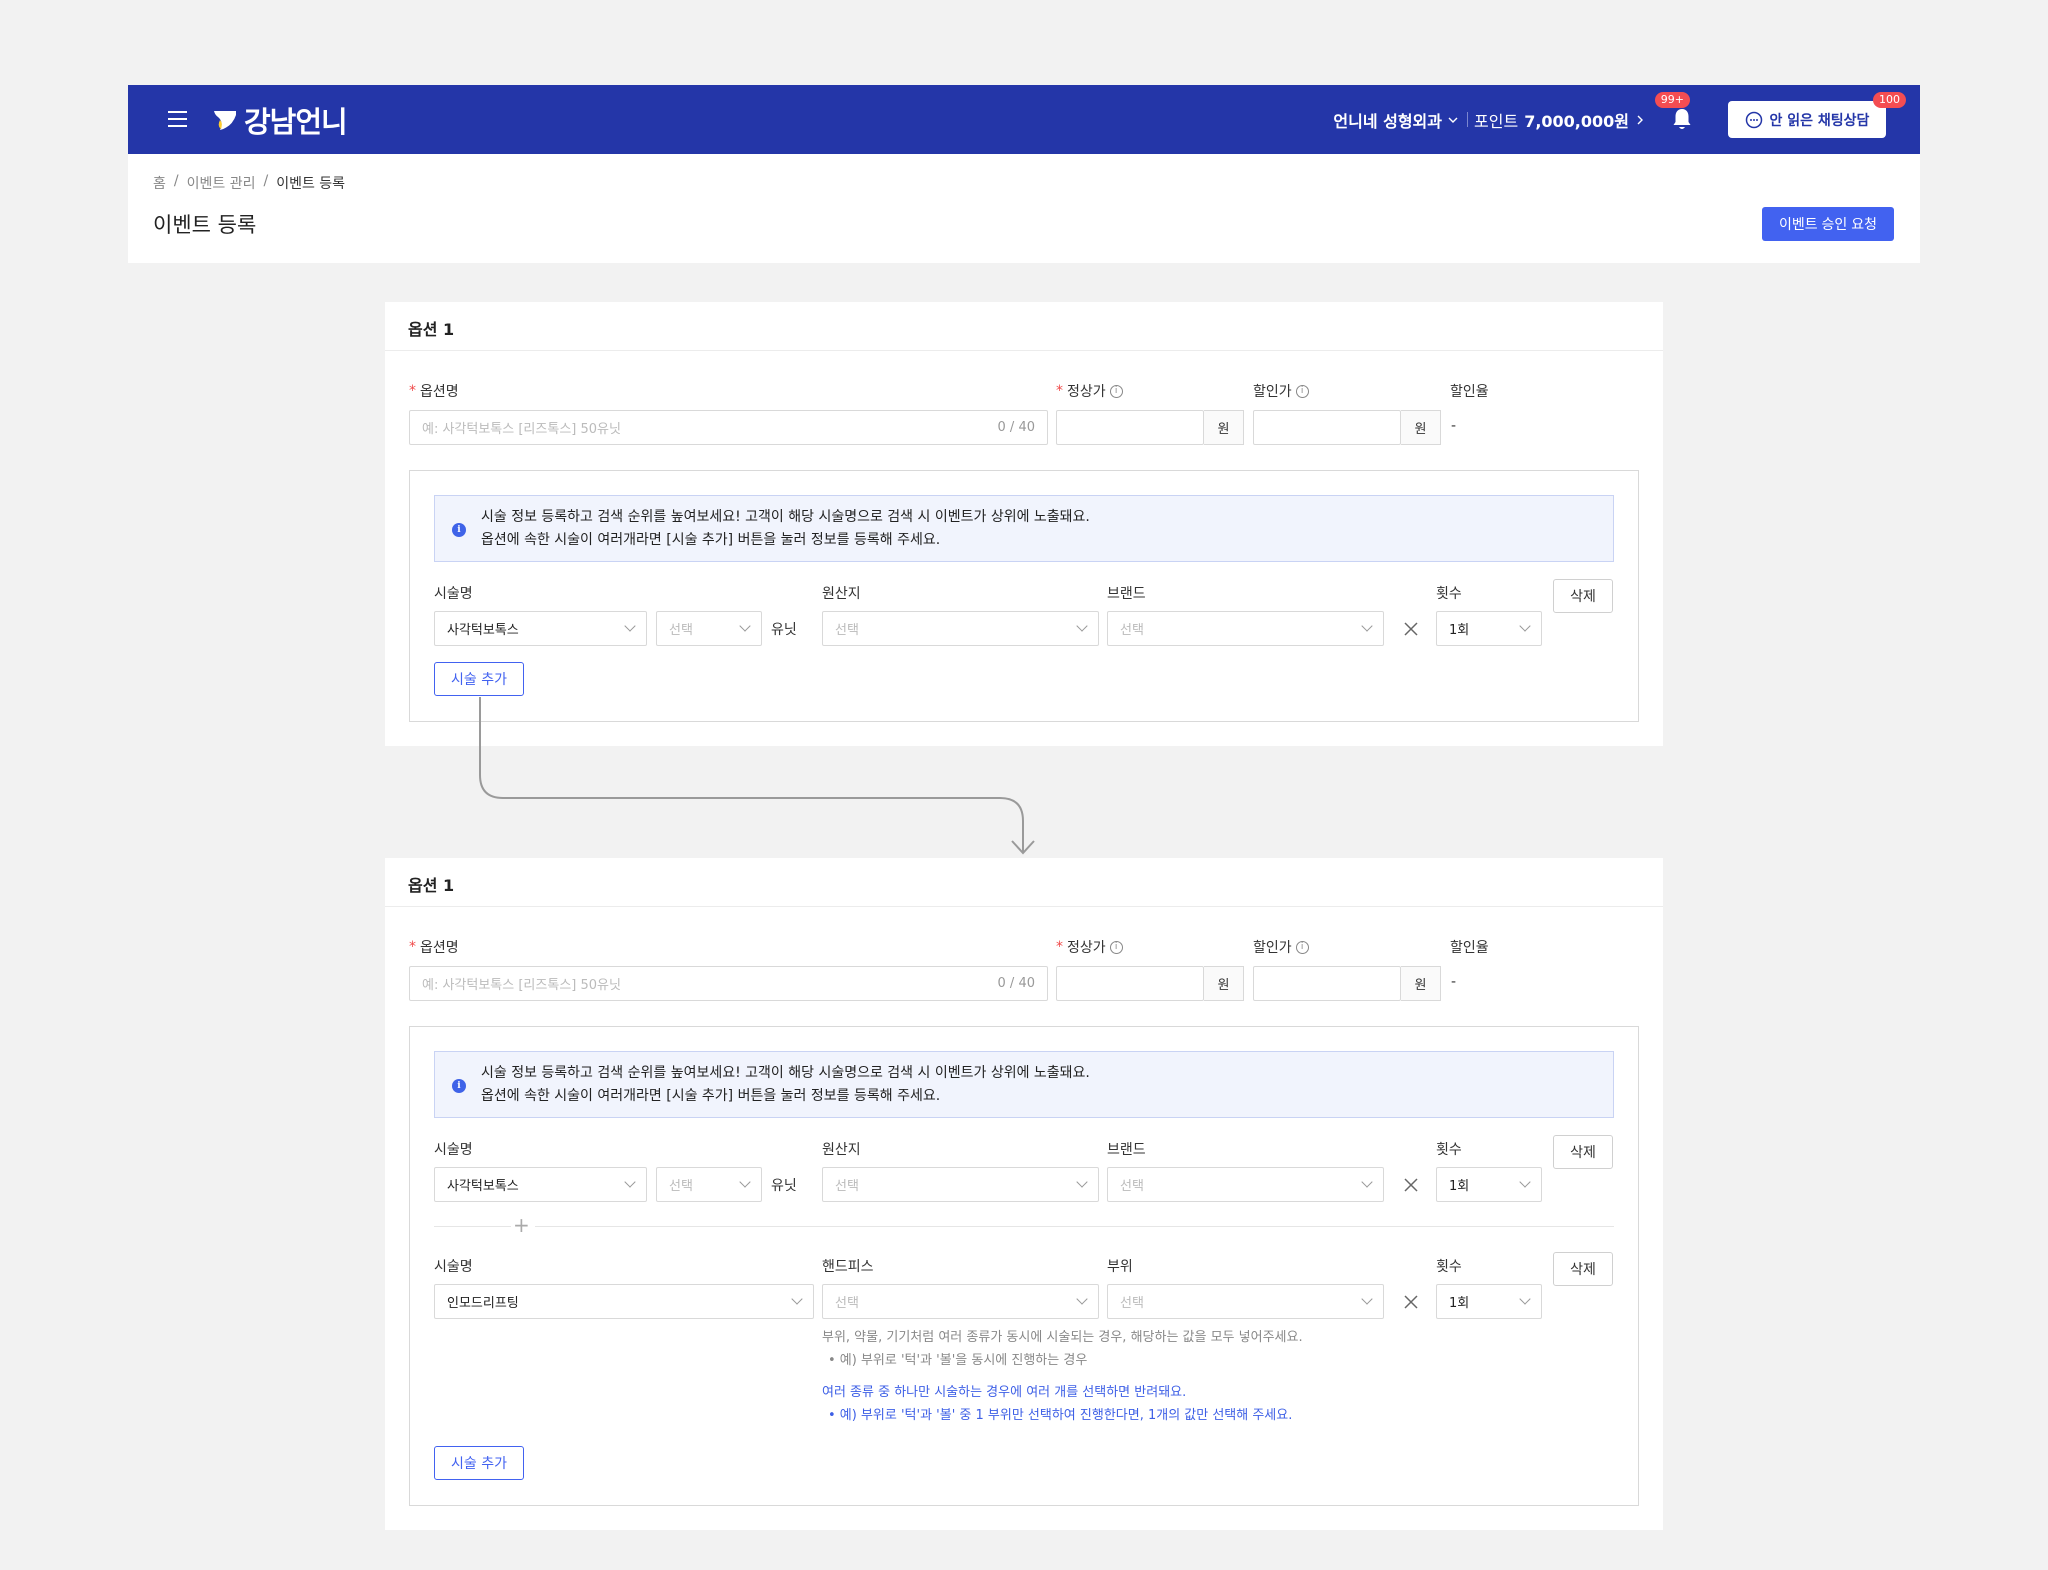 Image resolution: width=2048 pixels, height=1570 pixels. Describe the element at coordinates (1807, 119) in the screenshot. I see `unread-chat-button: 안 읽은 채팅상담` at that location.